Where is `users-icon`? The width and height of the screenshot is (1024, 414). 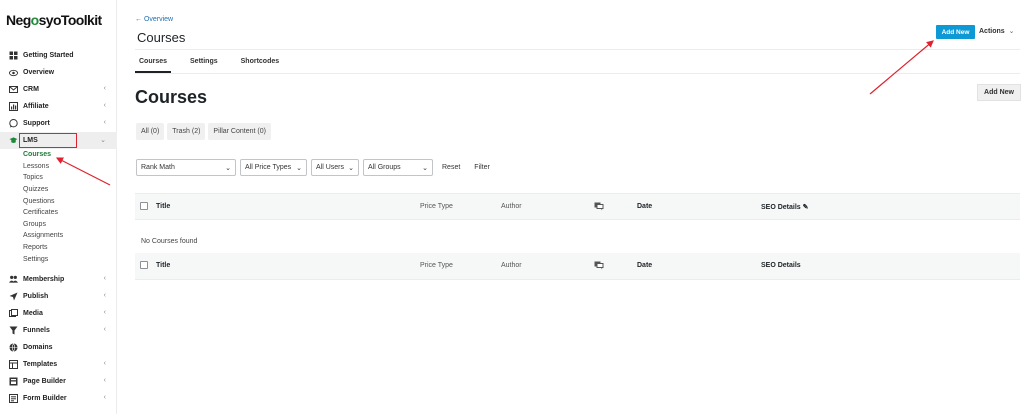
users-icon is located at coordinates (13, 279).